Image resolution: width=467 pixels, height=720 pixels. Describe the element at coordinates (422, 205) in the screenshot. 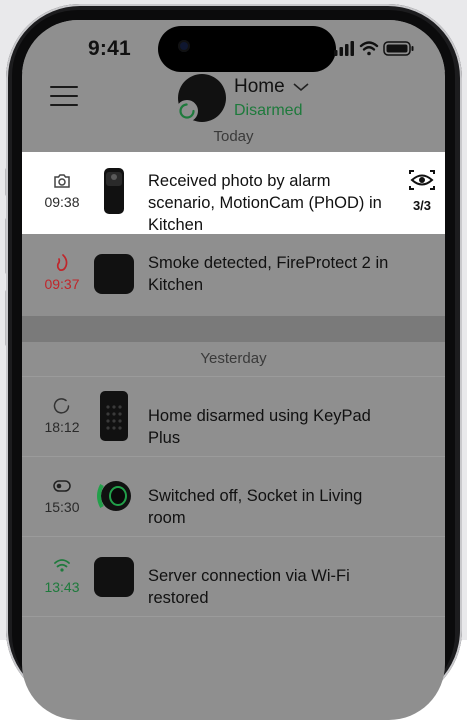

I see `photo-count: 3/3` at that location.